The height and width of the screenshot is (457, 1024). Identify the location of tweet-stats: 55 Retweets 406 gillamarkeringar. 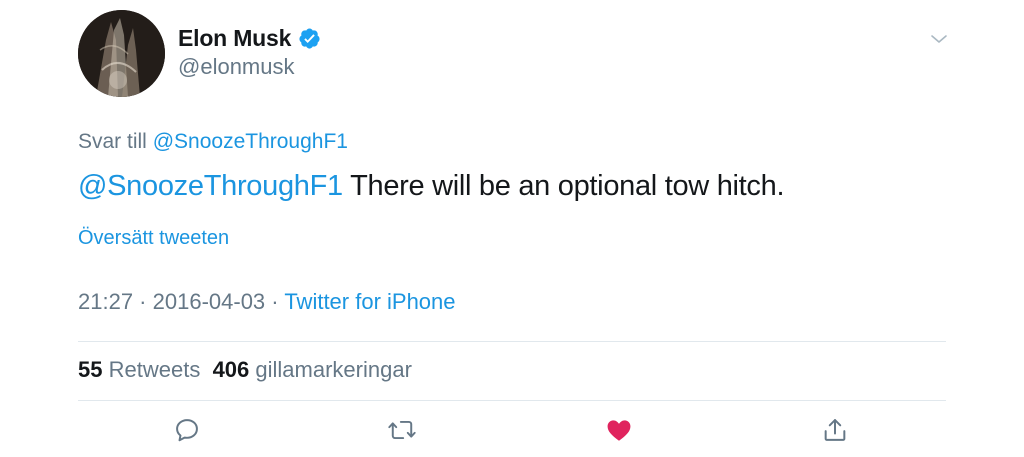
(245, 370).